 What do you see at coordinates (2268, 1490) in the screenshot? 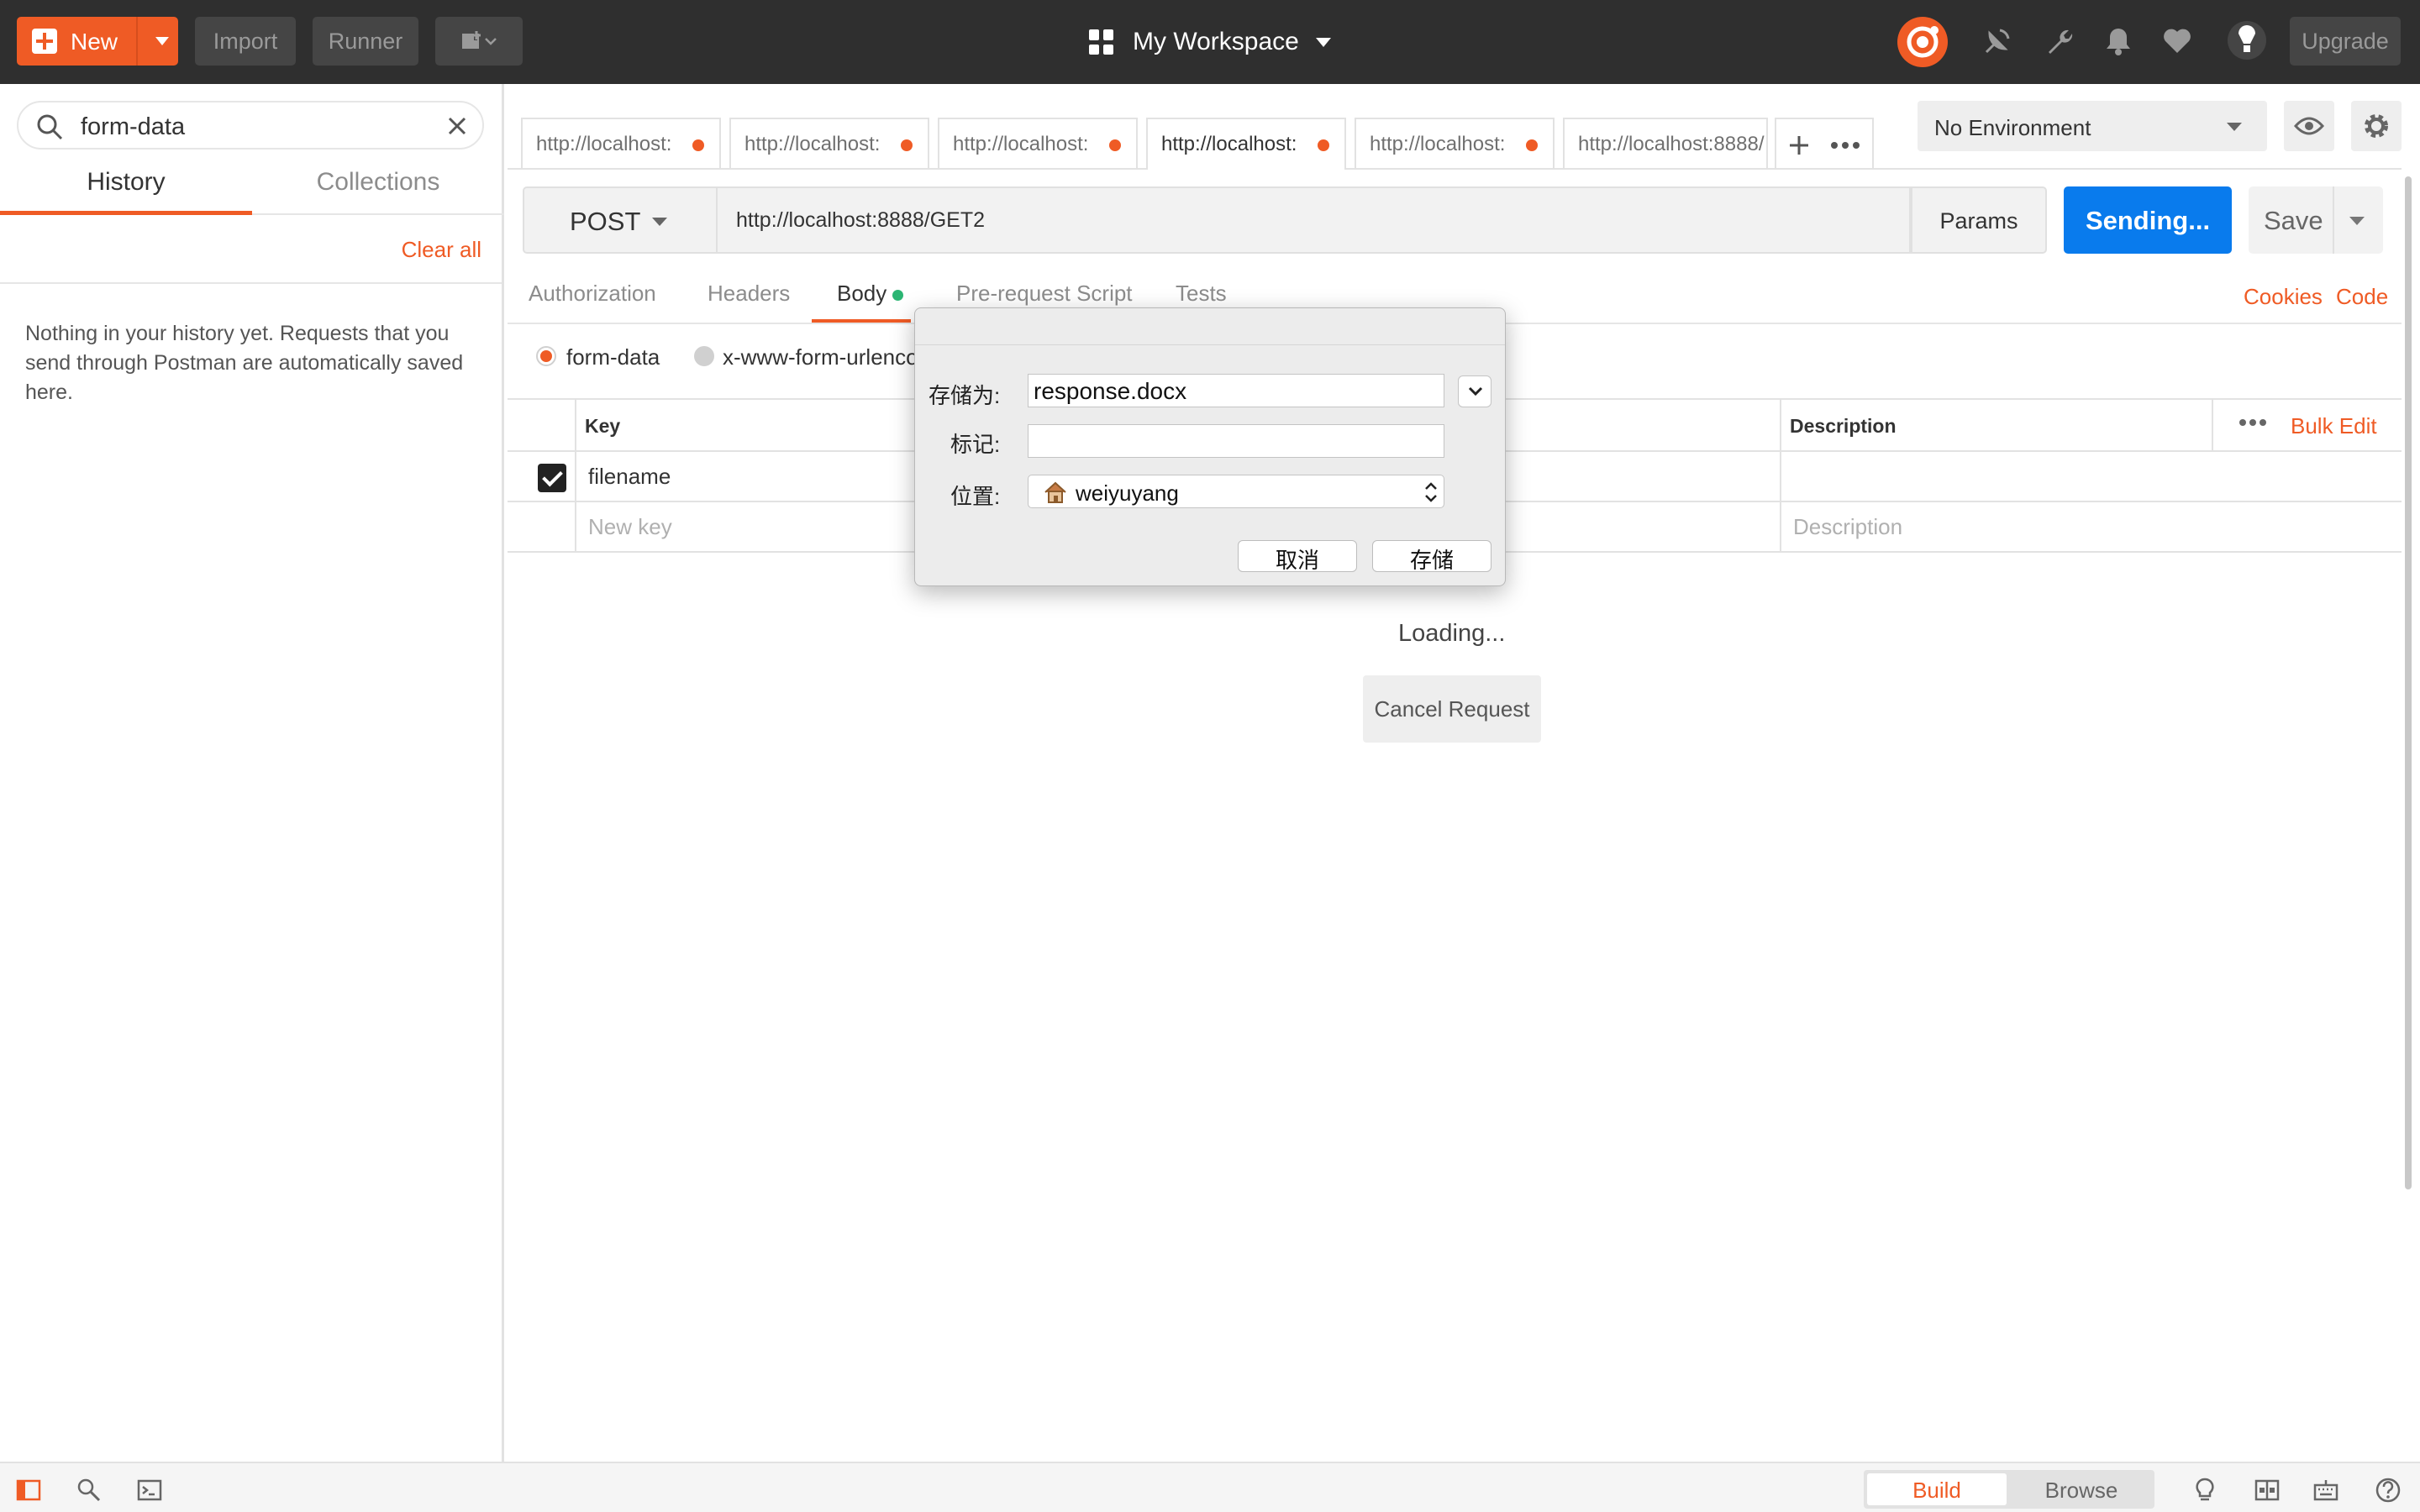
I see `two-pane-view-icon` at bounding box center [2268, 1490].